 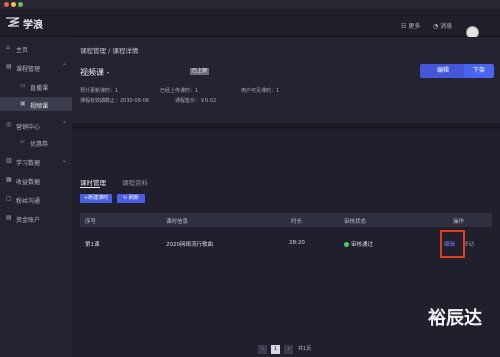 What do you see at coordinates (362, 245) in the screenshot?
I see `status-label: 审核通过` at bounding box center [362, 245].